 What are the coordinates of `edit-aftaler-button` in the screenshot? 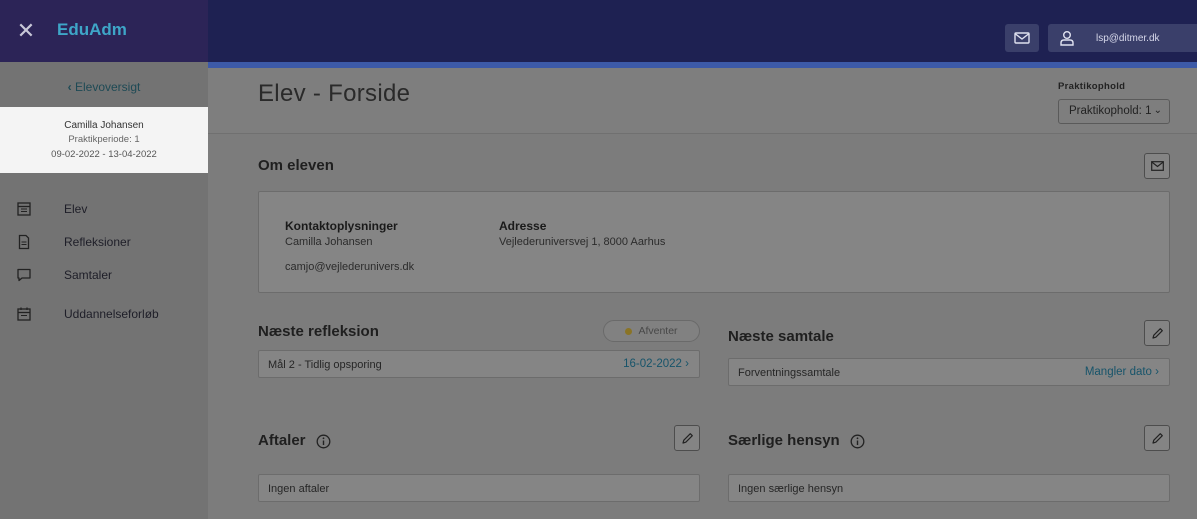 It's located at (687, 438).